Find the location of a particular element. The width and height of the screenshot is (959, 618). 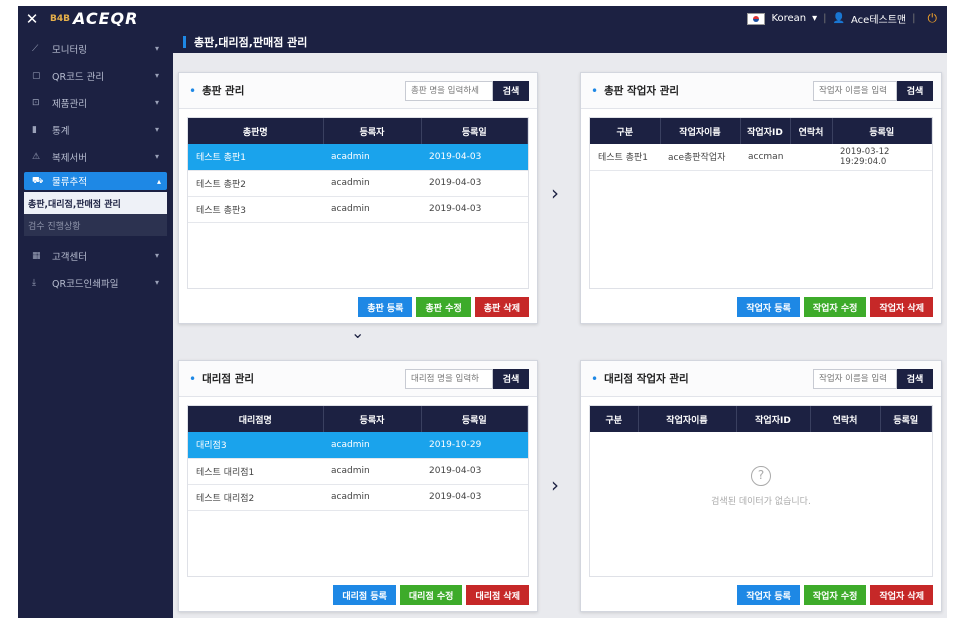

submenu-item-inspection-status: 검수 진행상황 is located at coordinates (95, 225).